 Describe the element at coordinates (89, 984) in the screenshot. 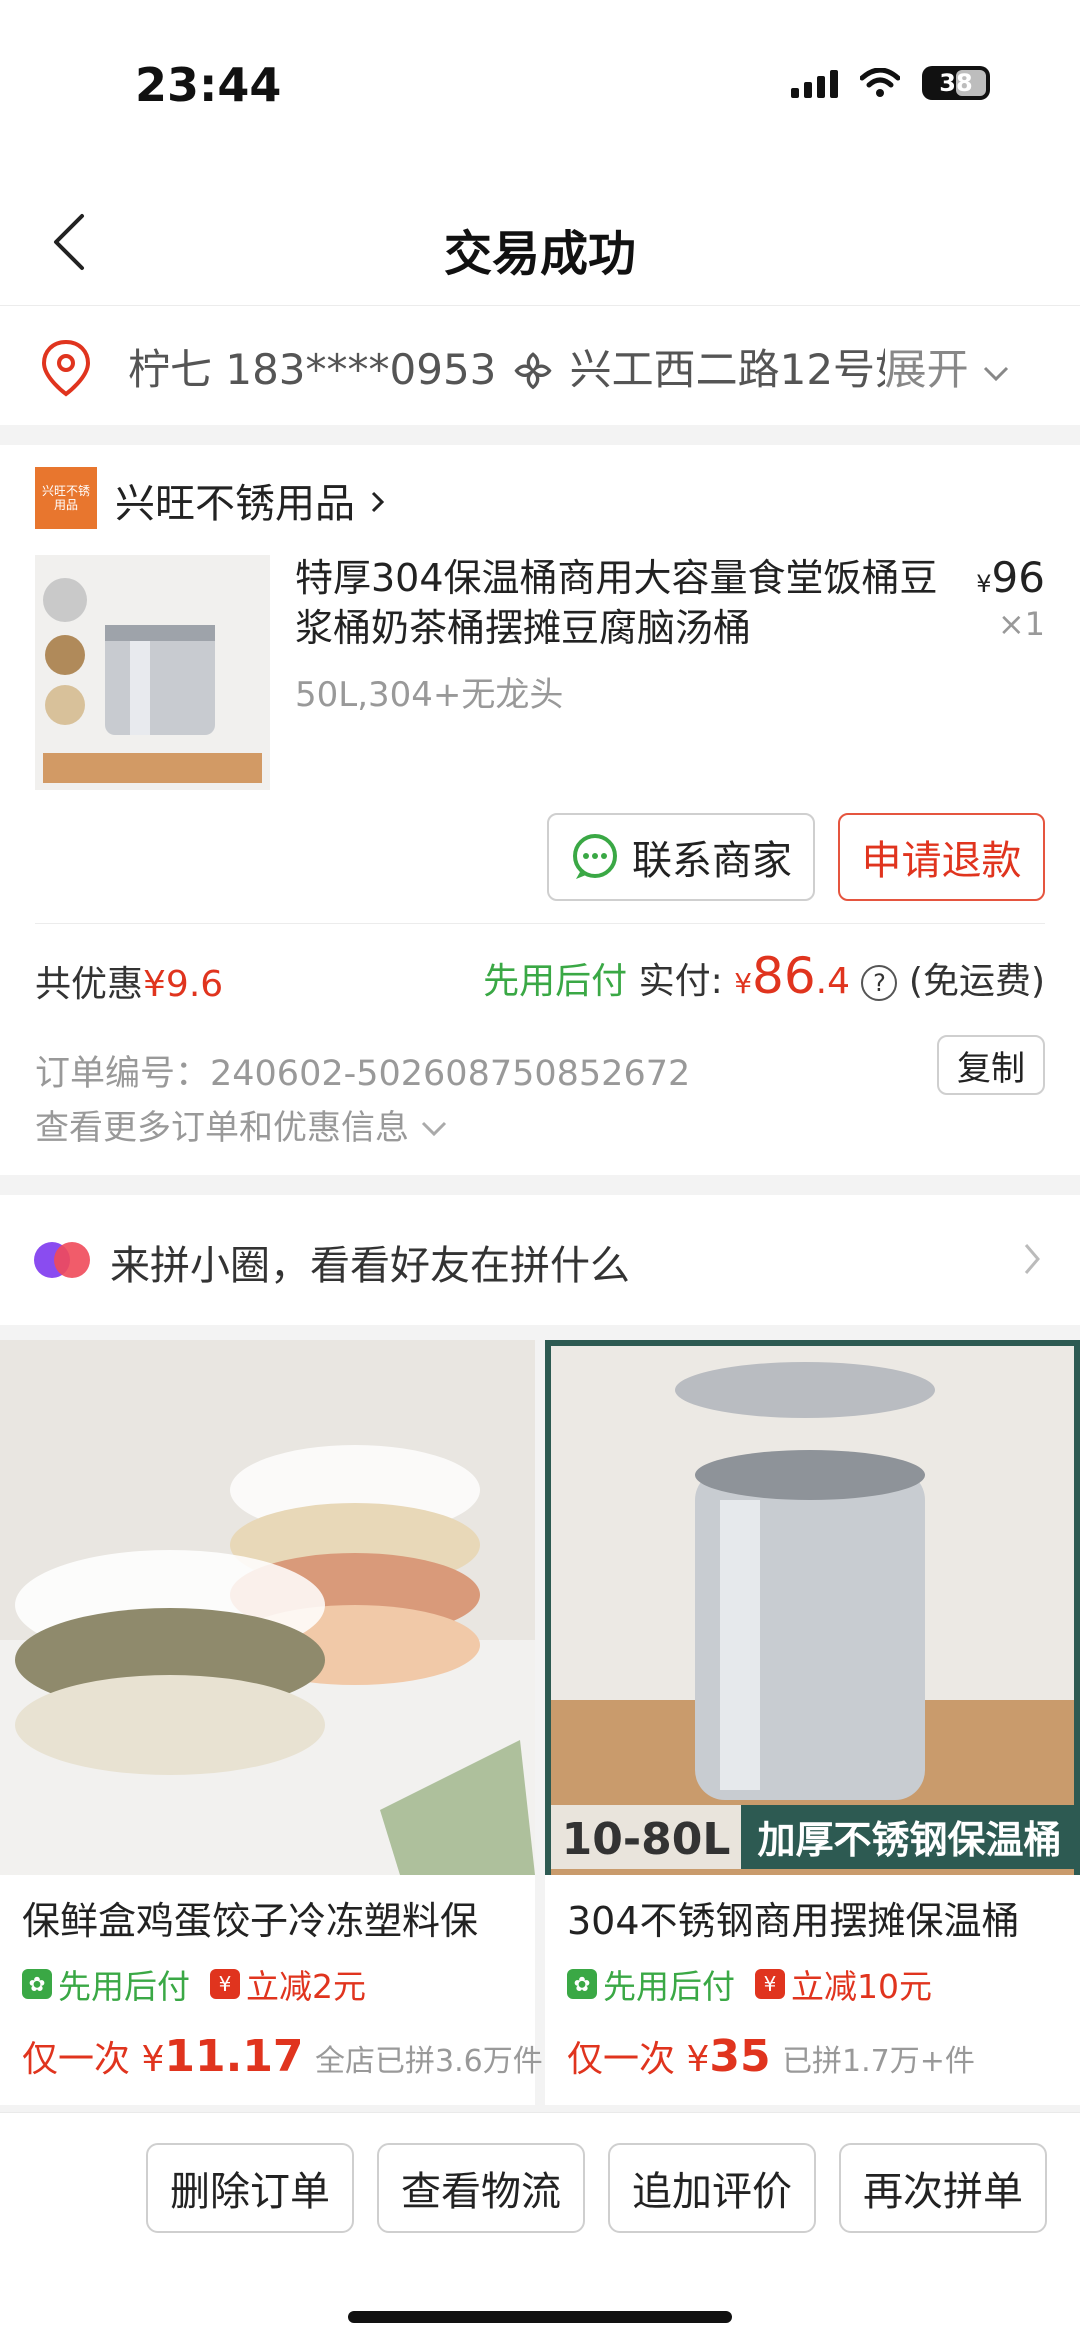

I see `discount-label: 共优惠` at that location.